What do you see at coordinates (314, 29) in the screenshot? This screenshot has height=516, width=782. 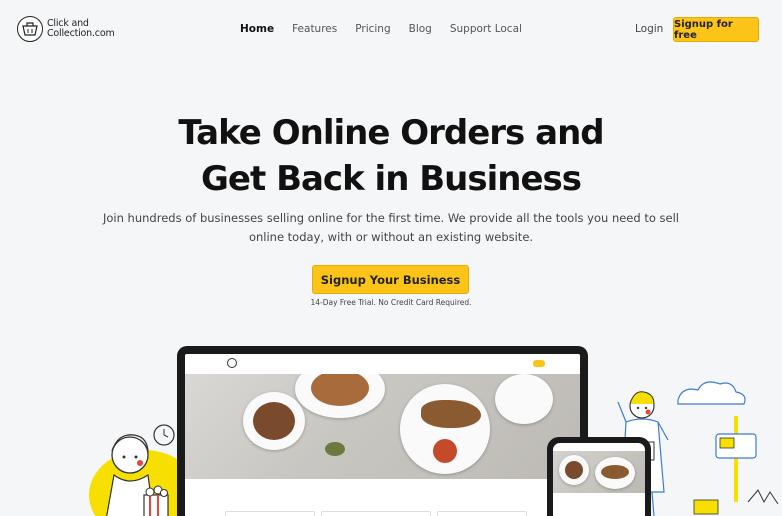 I see `nav-link-features: Features` at bounding box center [314, 29].